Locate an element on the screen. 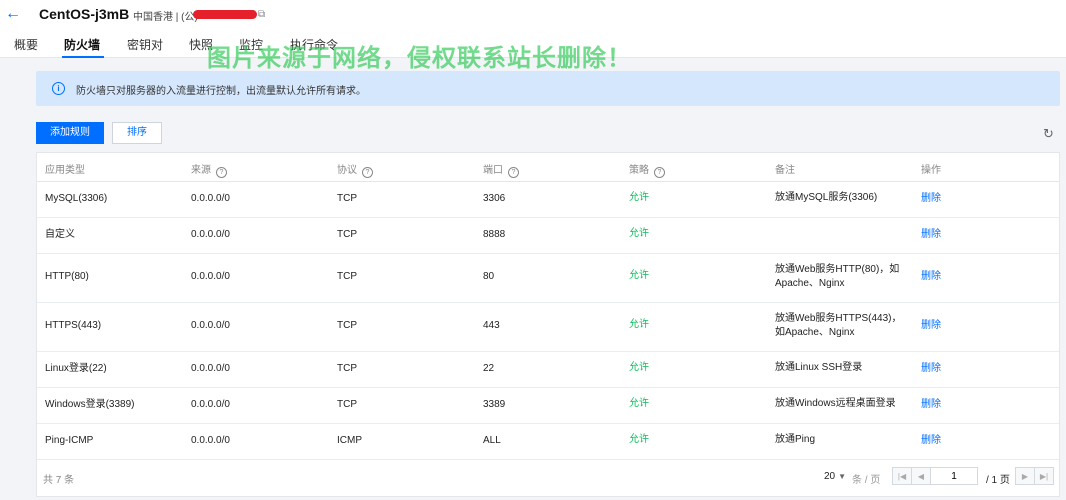 This screenshot has width=1066, height=500. caret-down-icon: ▼ is located at coordinates (842, 476).